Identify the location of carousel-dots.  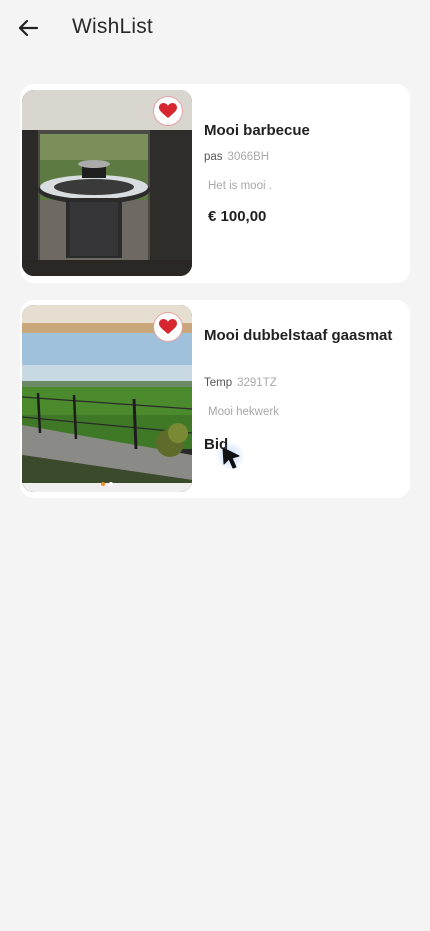
(107, 484).